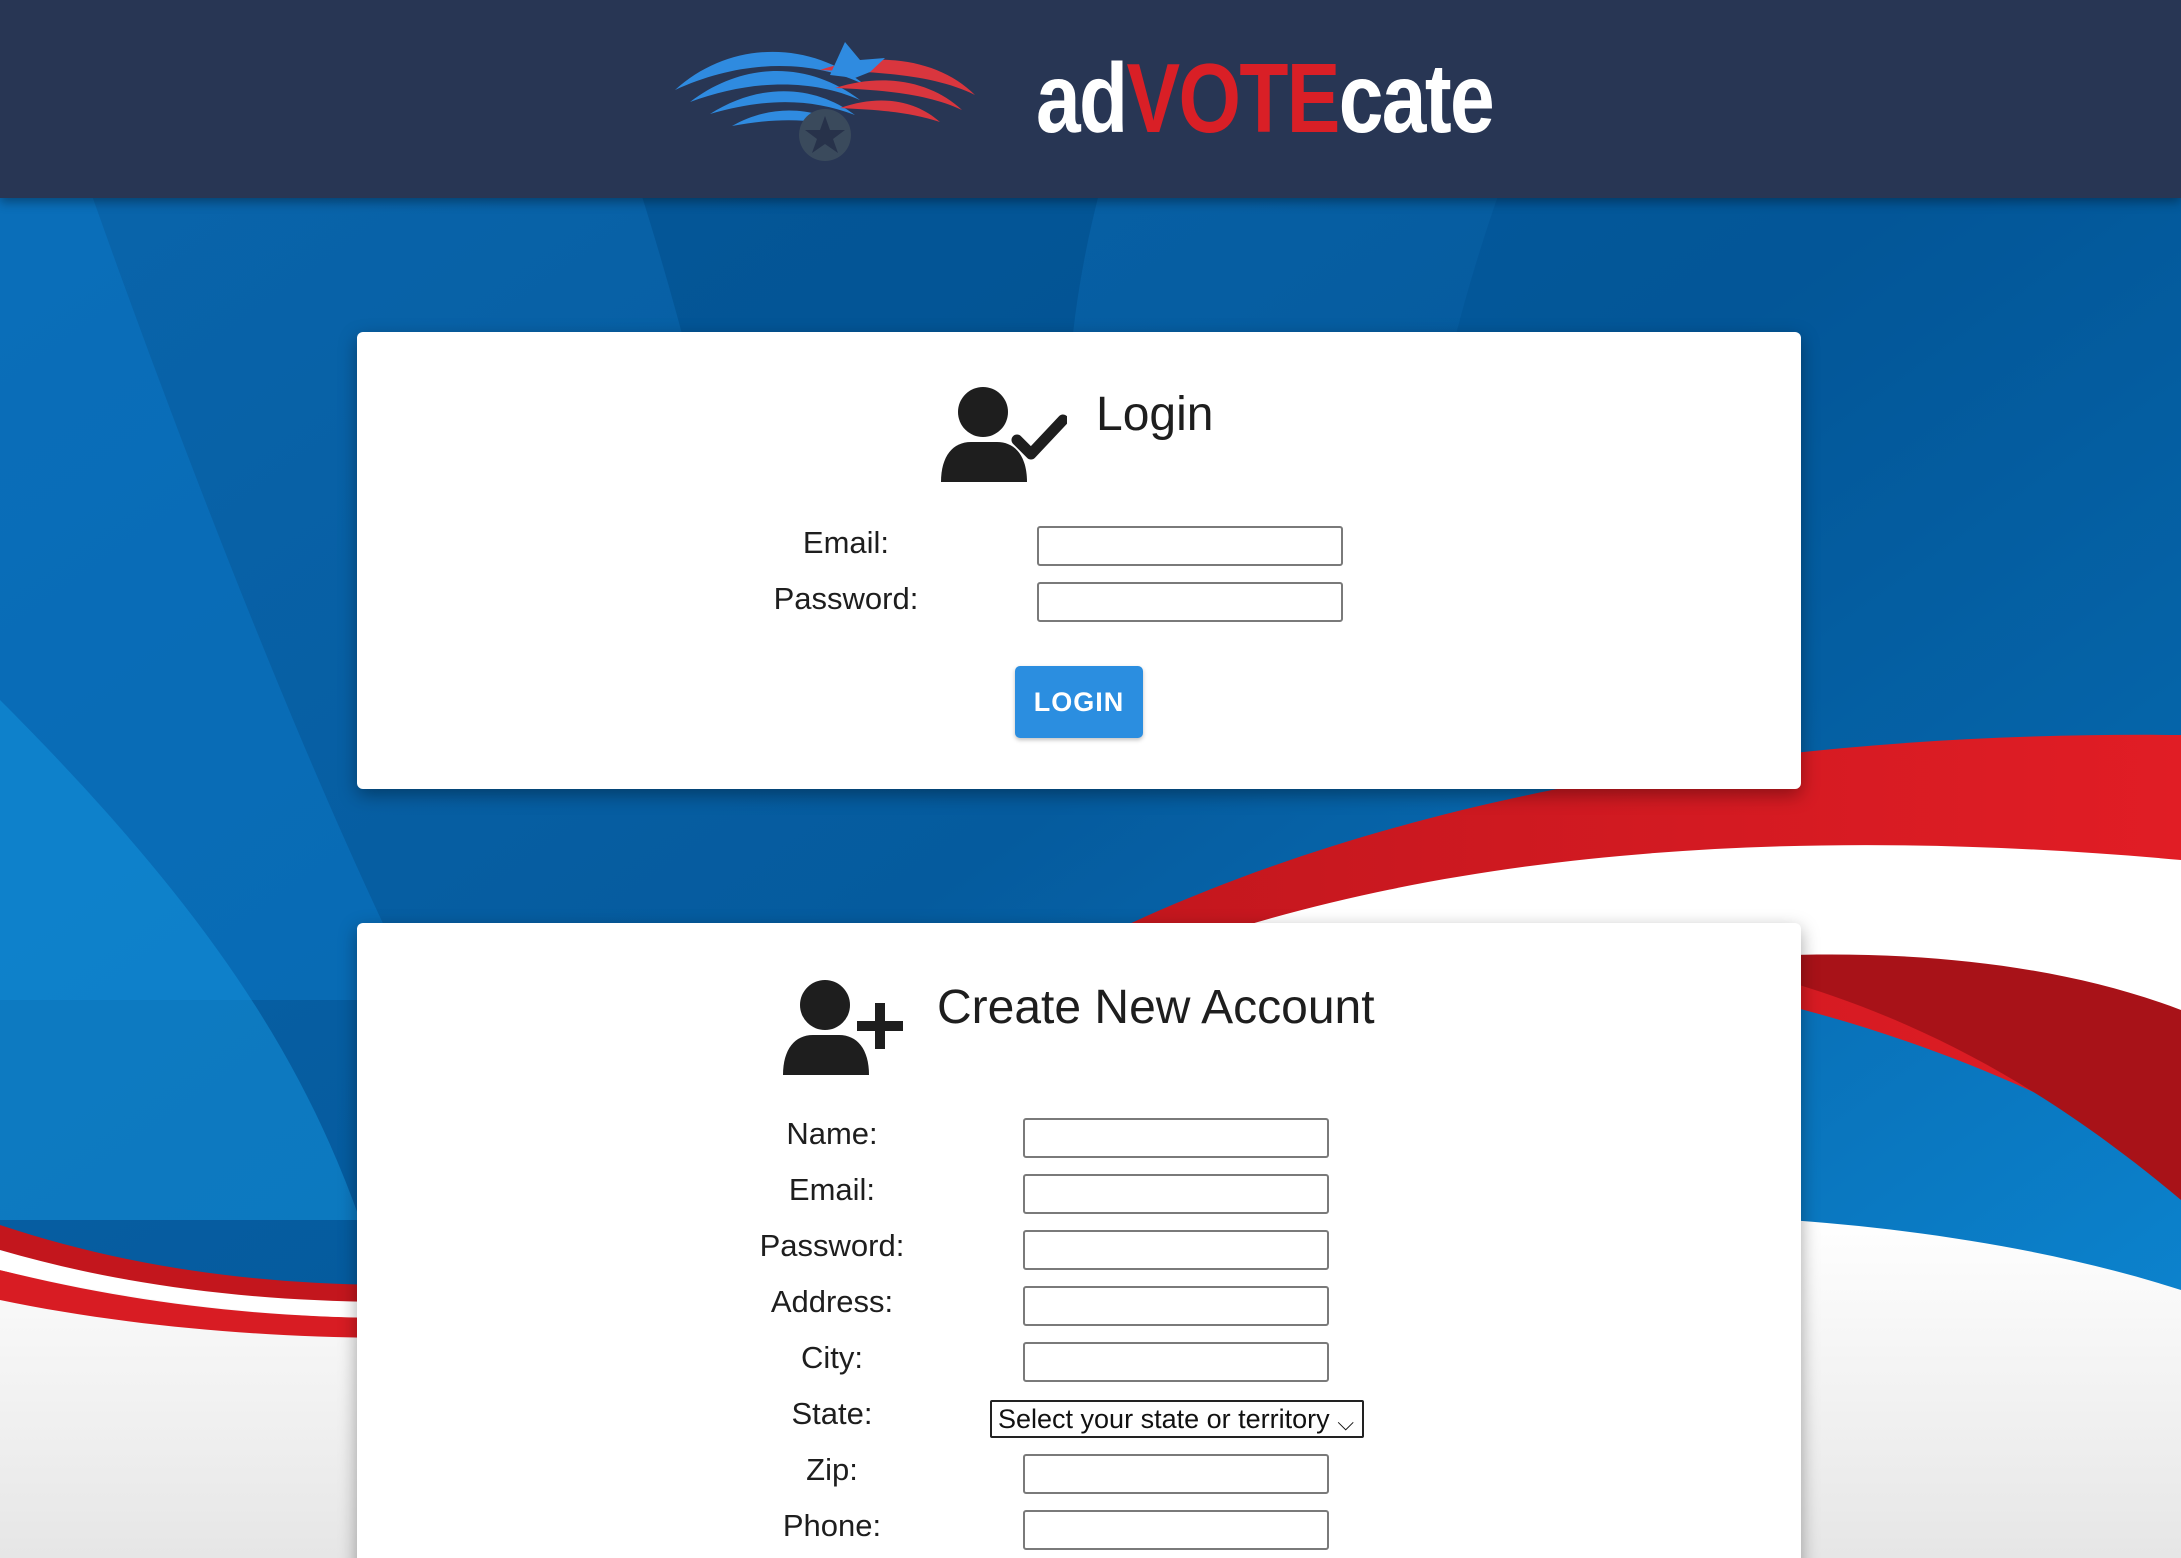  Describe the element at coordinates (832, 1301) in the screenshot. I see `signup-address-label: Address:` at that location.